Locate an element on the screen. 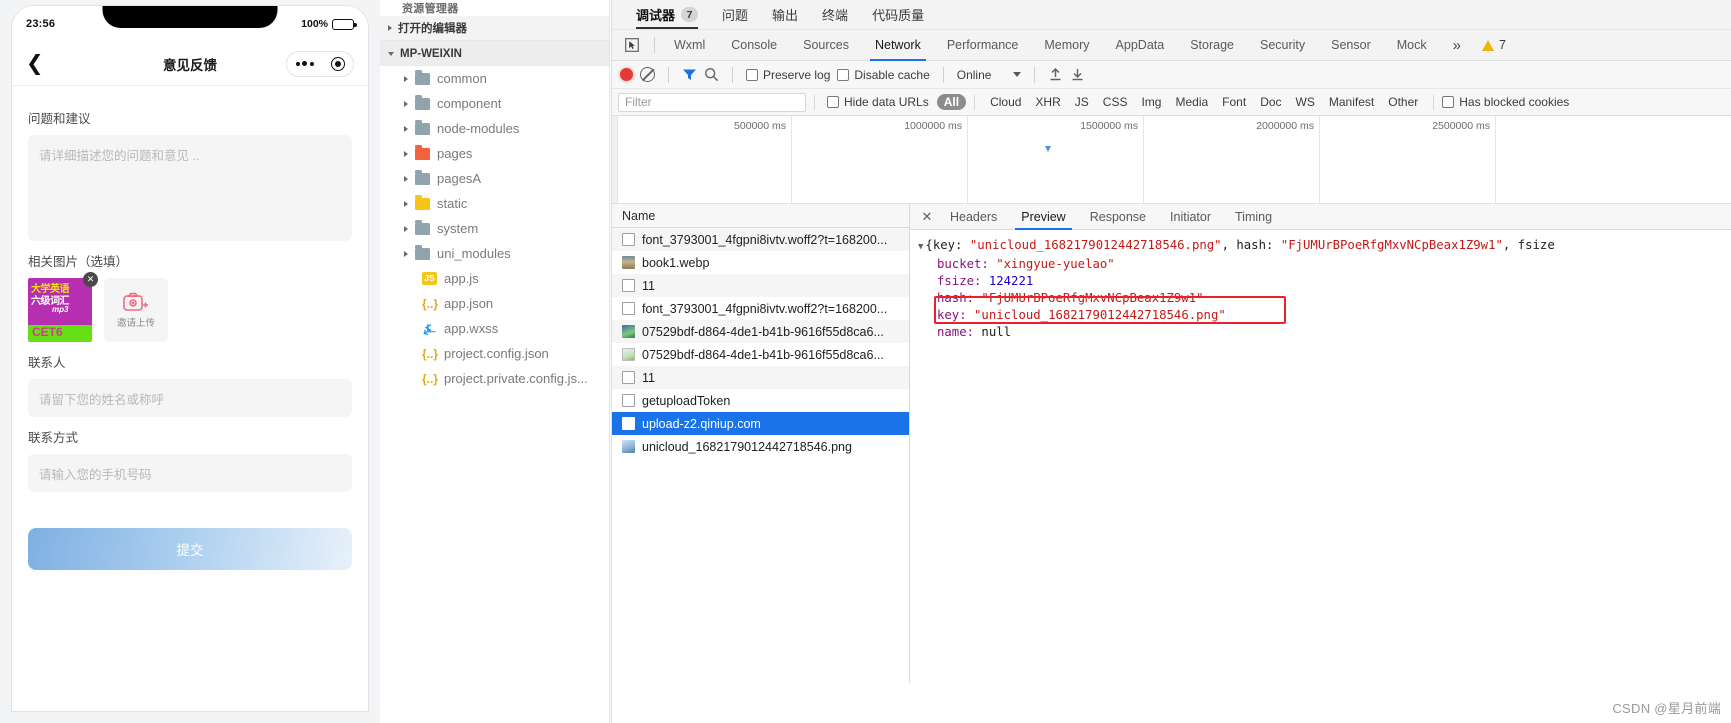 The image size is (1731, 723). table-row-selected: upload-z2.qiniup.com is located at coordinates (760, 423).